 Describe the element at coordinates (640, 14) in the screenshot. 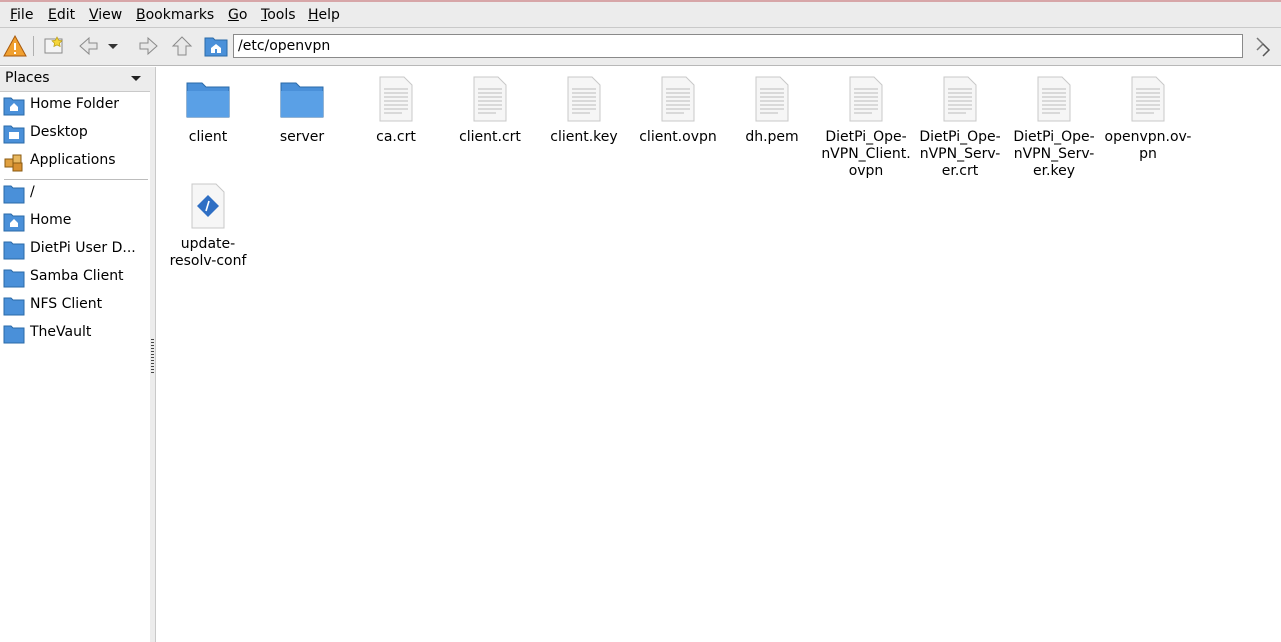

I see `menu-bar: File Edit View Bookmarks Go Tools Help` at that location.